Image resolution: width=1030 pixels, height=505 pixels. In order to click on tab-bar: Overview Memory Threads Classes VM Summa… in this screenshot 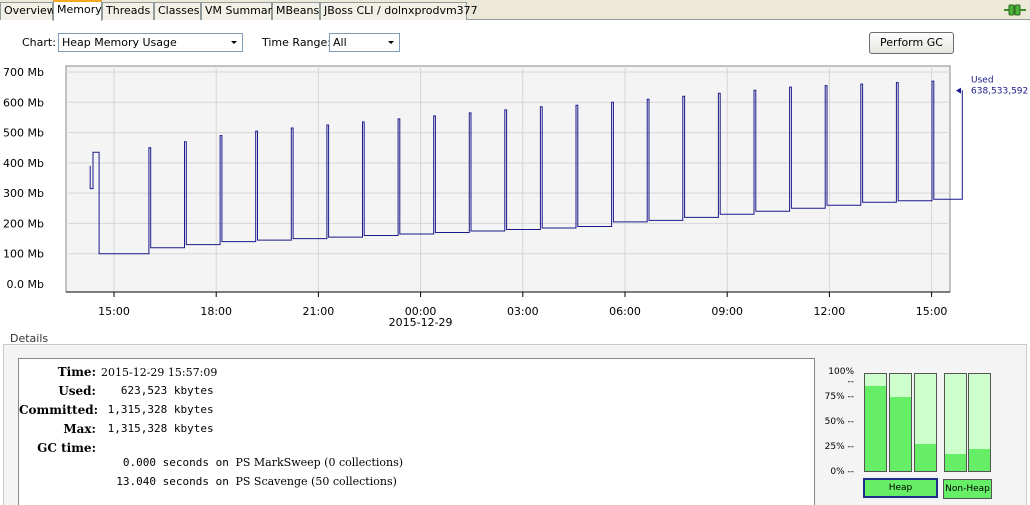, I will do `click(515, 10)`.